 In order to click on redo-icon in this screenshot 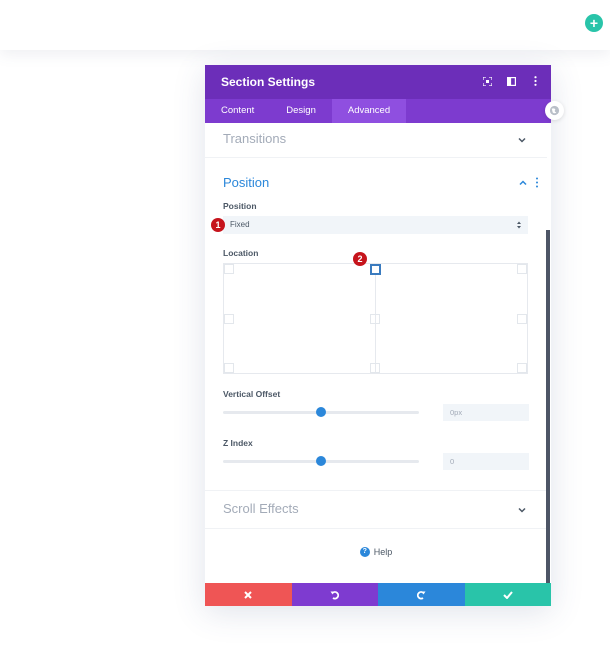, I will do `click(421, 594)`.